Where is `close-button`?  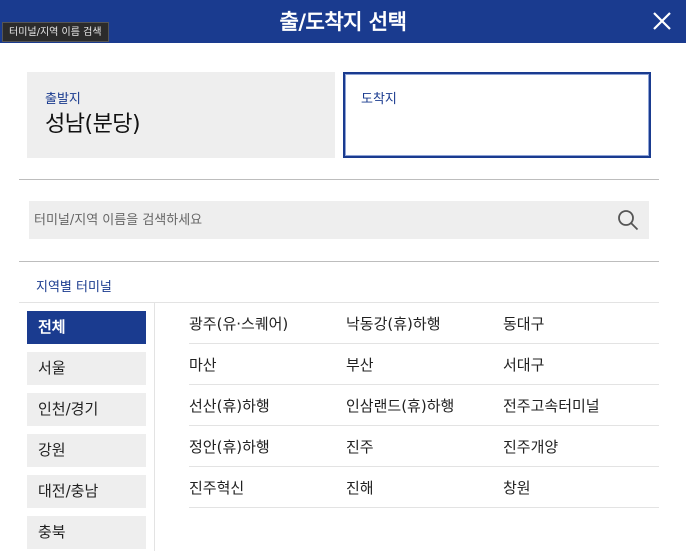 close-button is located at coordinates (662, 21).